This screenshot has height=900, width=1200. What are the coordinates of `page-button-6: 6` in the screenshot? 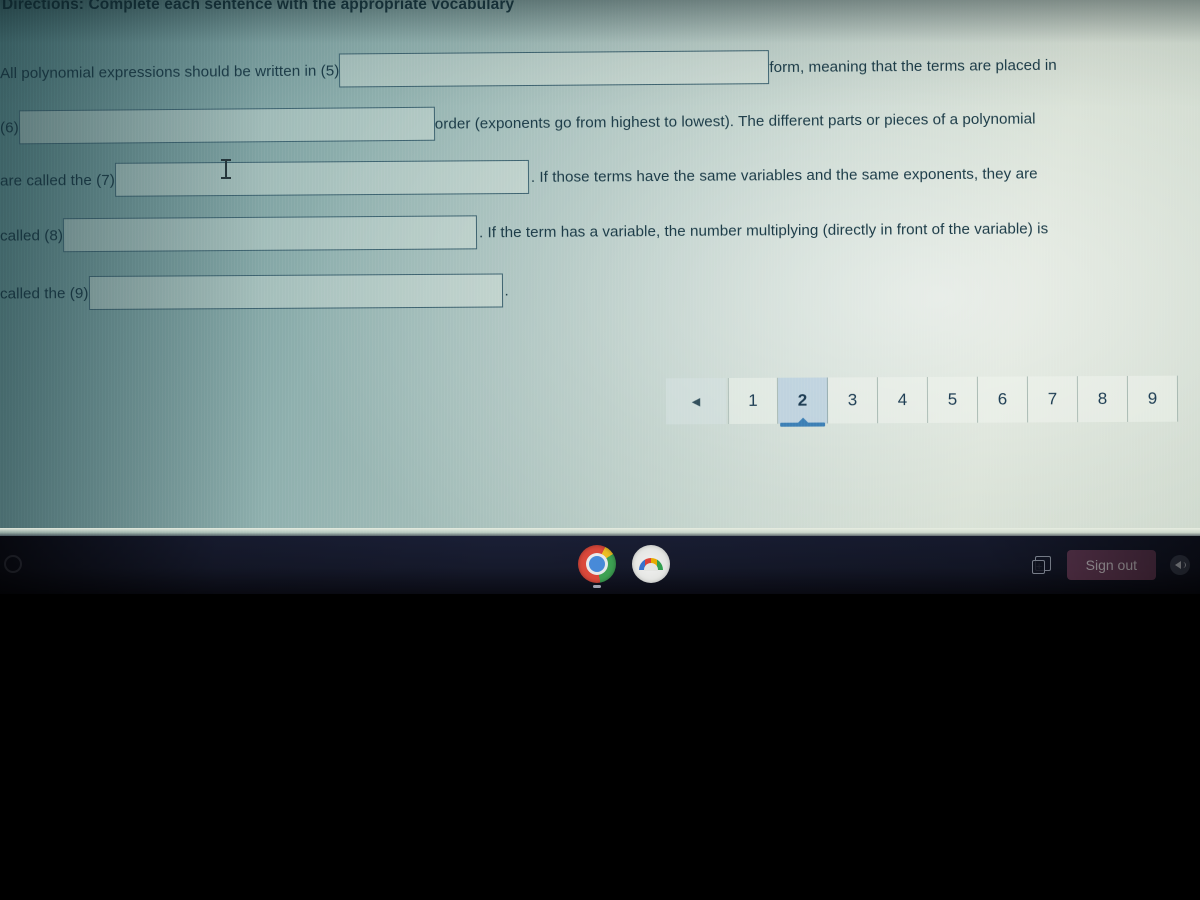 It's located at (1003, 399).